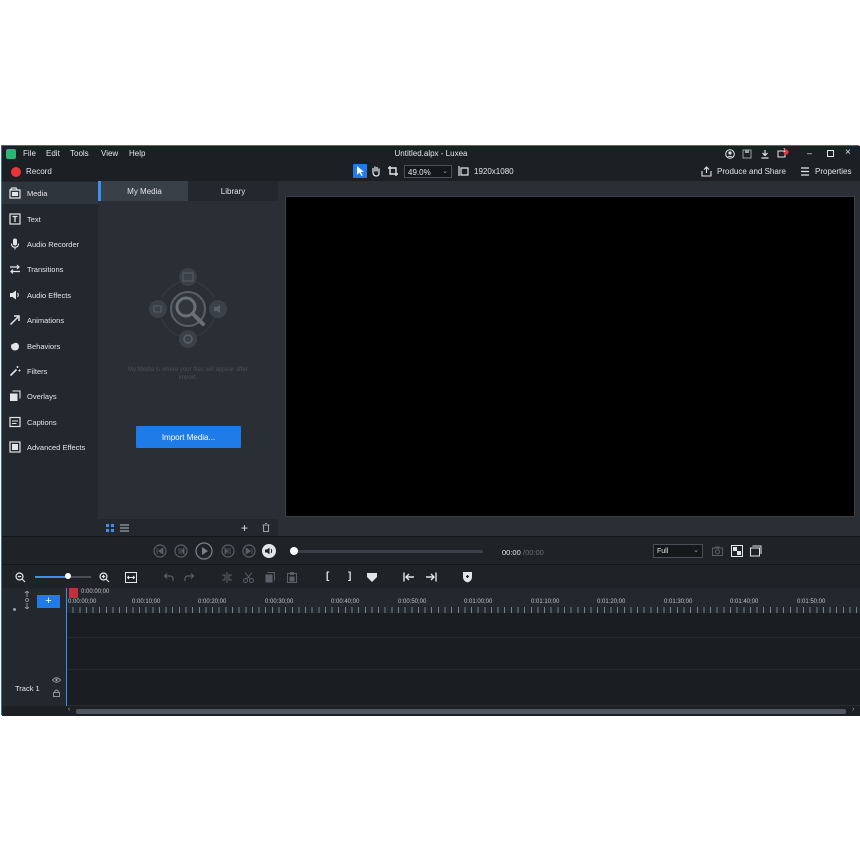  Describe the element at coordinates (50, 244) in the screenshot. I see `sidebar-item-audio-recorder: Audio Recorder` at that location.